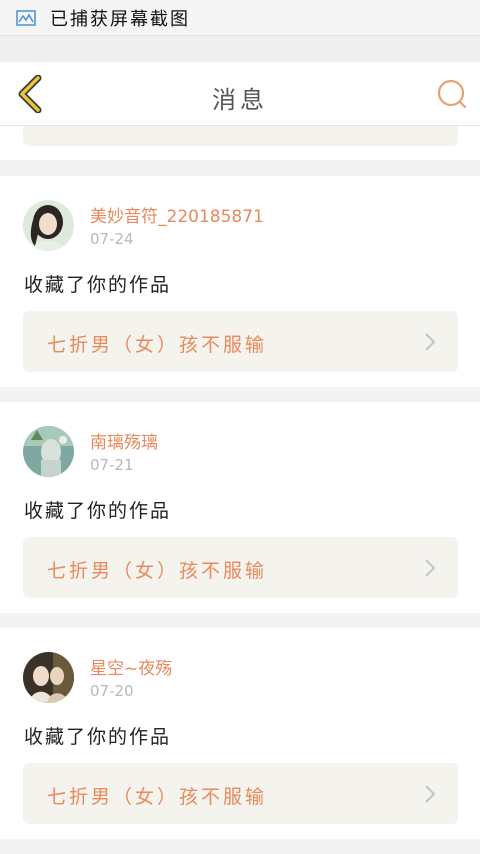  What do you see at coordinates (120, 19) in the screenshot?
I see `status-text: 已捕获屏幕截图` at bounding box center [120, 19].